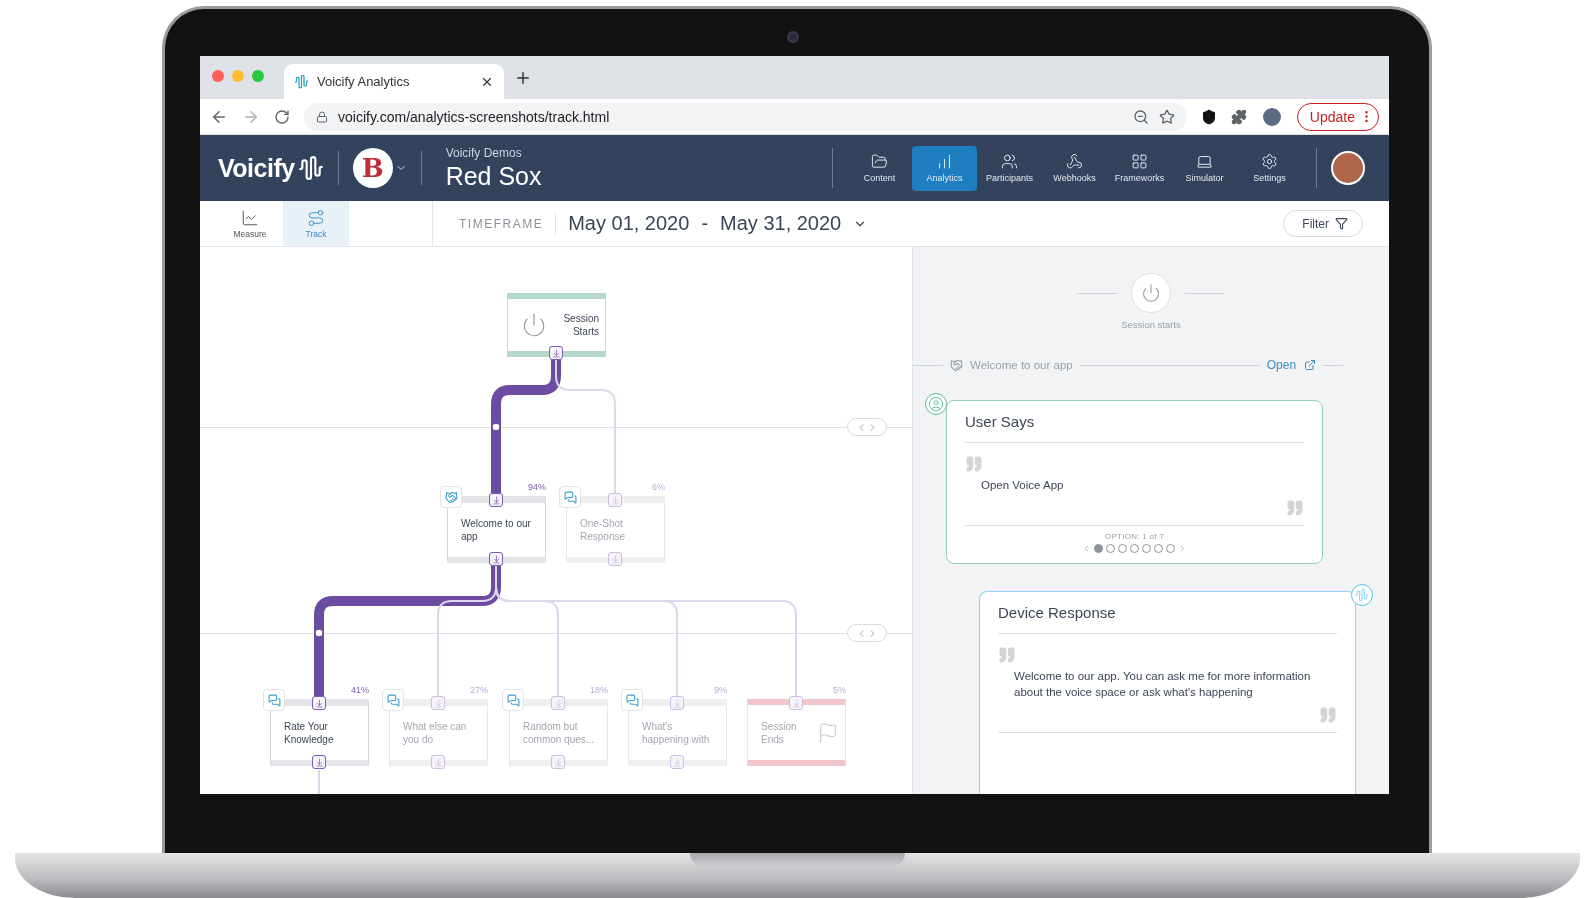 This screenshot has width=1593, height=898. I want to click on favicon-icon, so click(301, 81).